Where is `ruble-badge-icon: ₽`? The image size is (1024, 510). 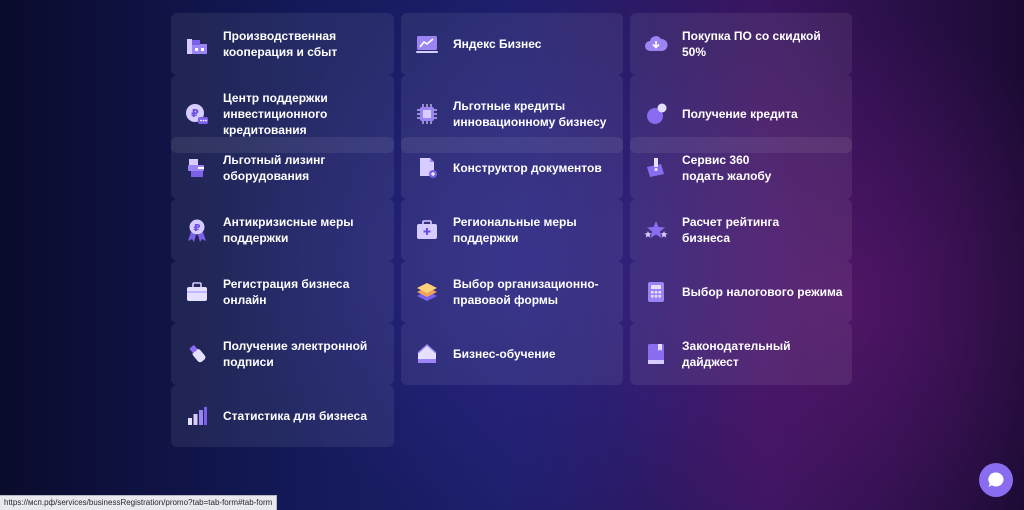 ruble-badge-icon: ₽ is located at coordinates (197, 230).